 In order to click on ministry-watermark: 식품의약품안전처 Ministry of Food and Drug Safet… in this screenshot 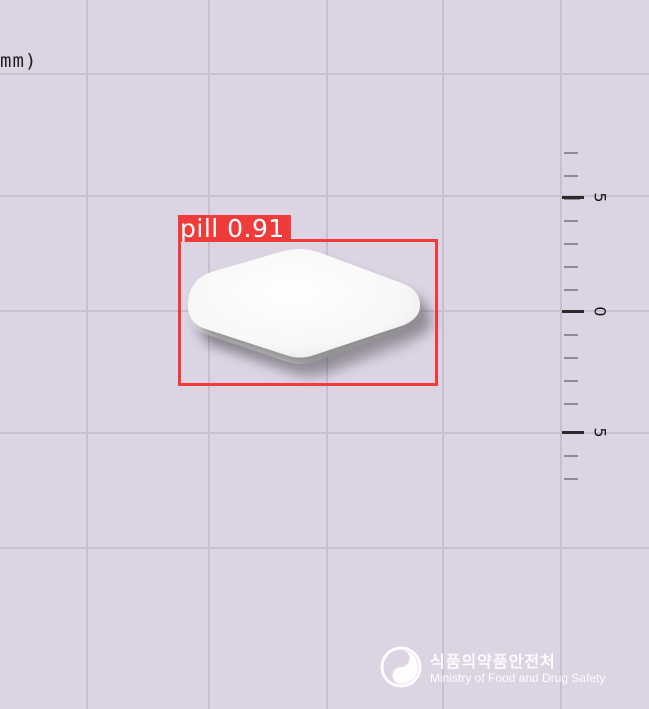, I will do `click(508, 669)`.